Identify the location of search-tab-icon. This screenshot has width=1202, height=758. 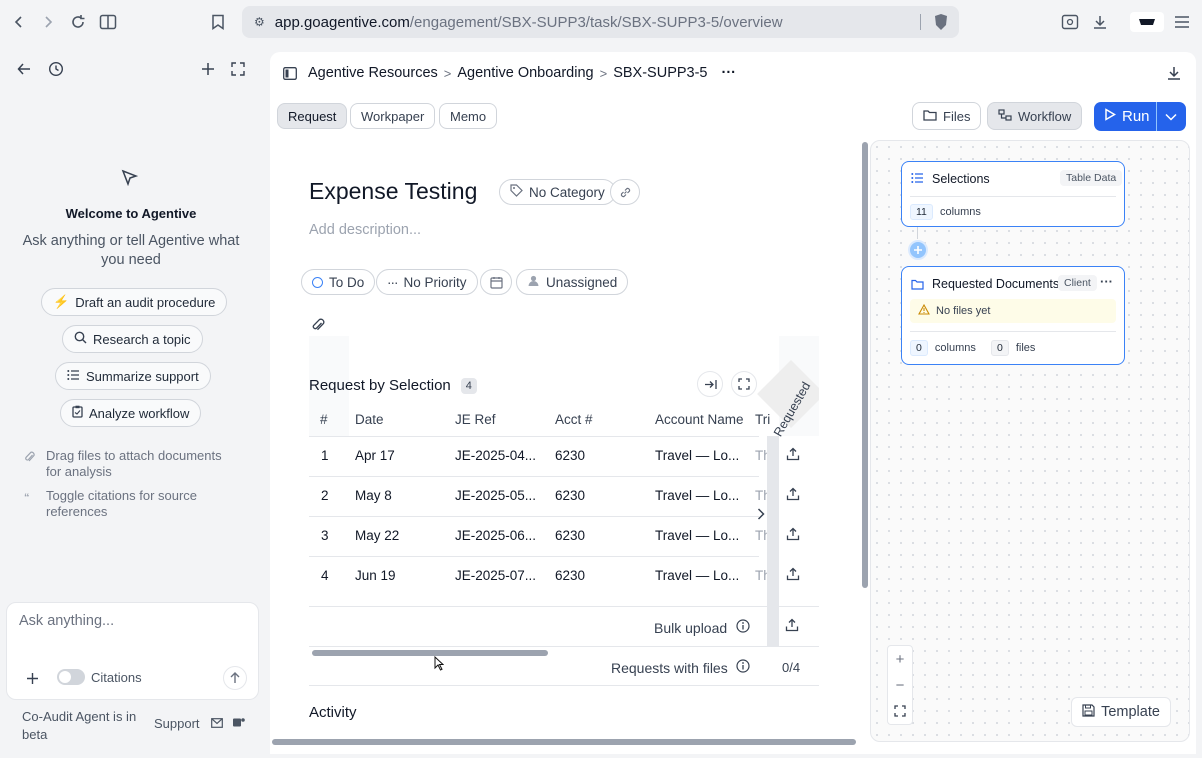
(1070, 22).